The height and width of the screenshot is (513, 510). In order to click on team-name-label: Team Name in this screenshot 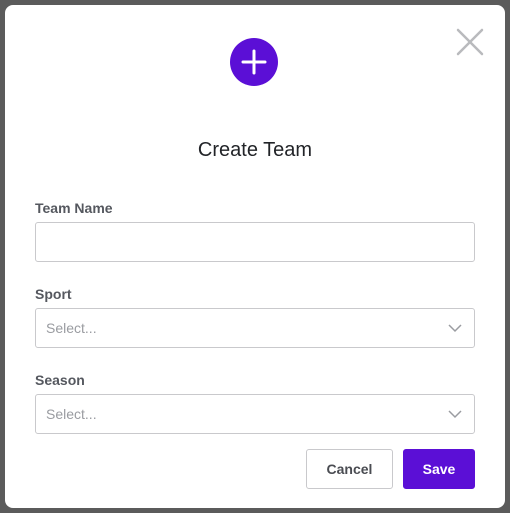, I will do `click(74, 208)`.